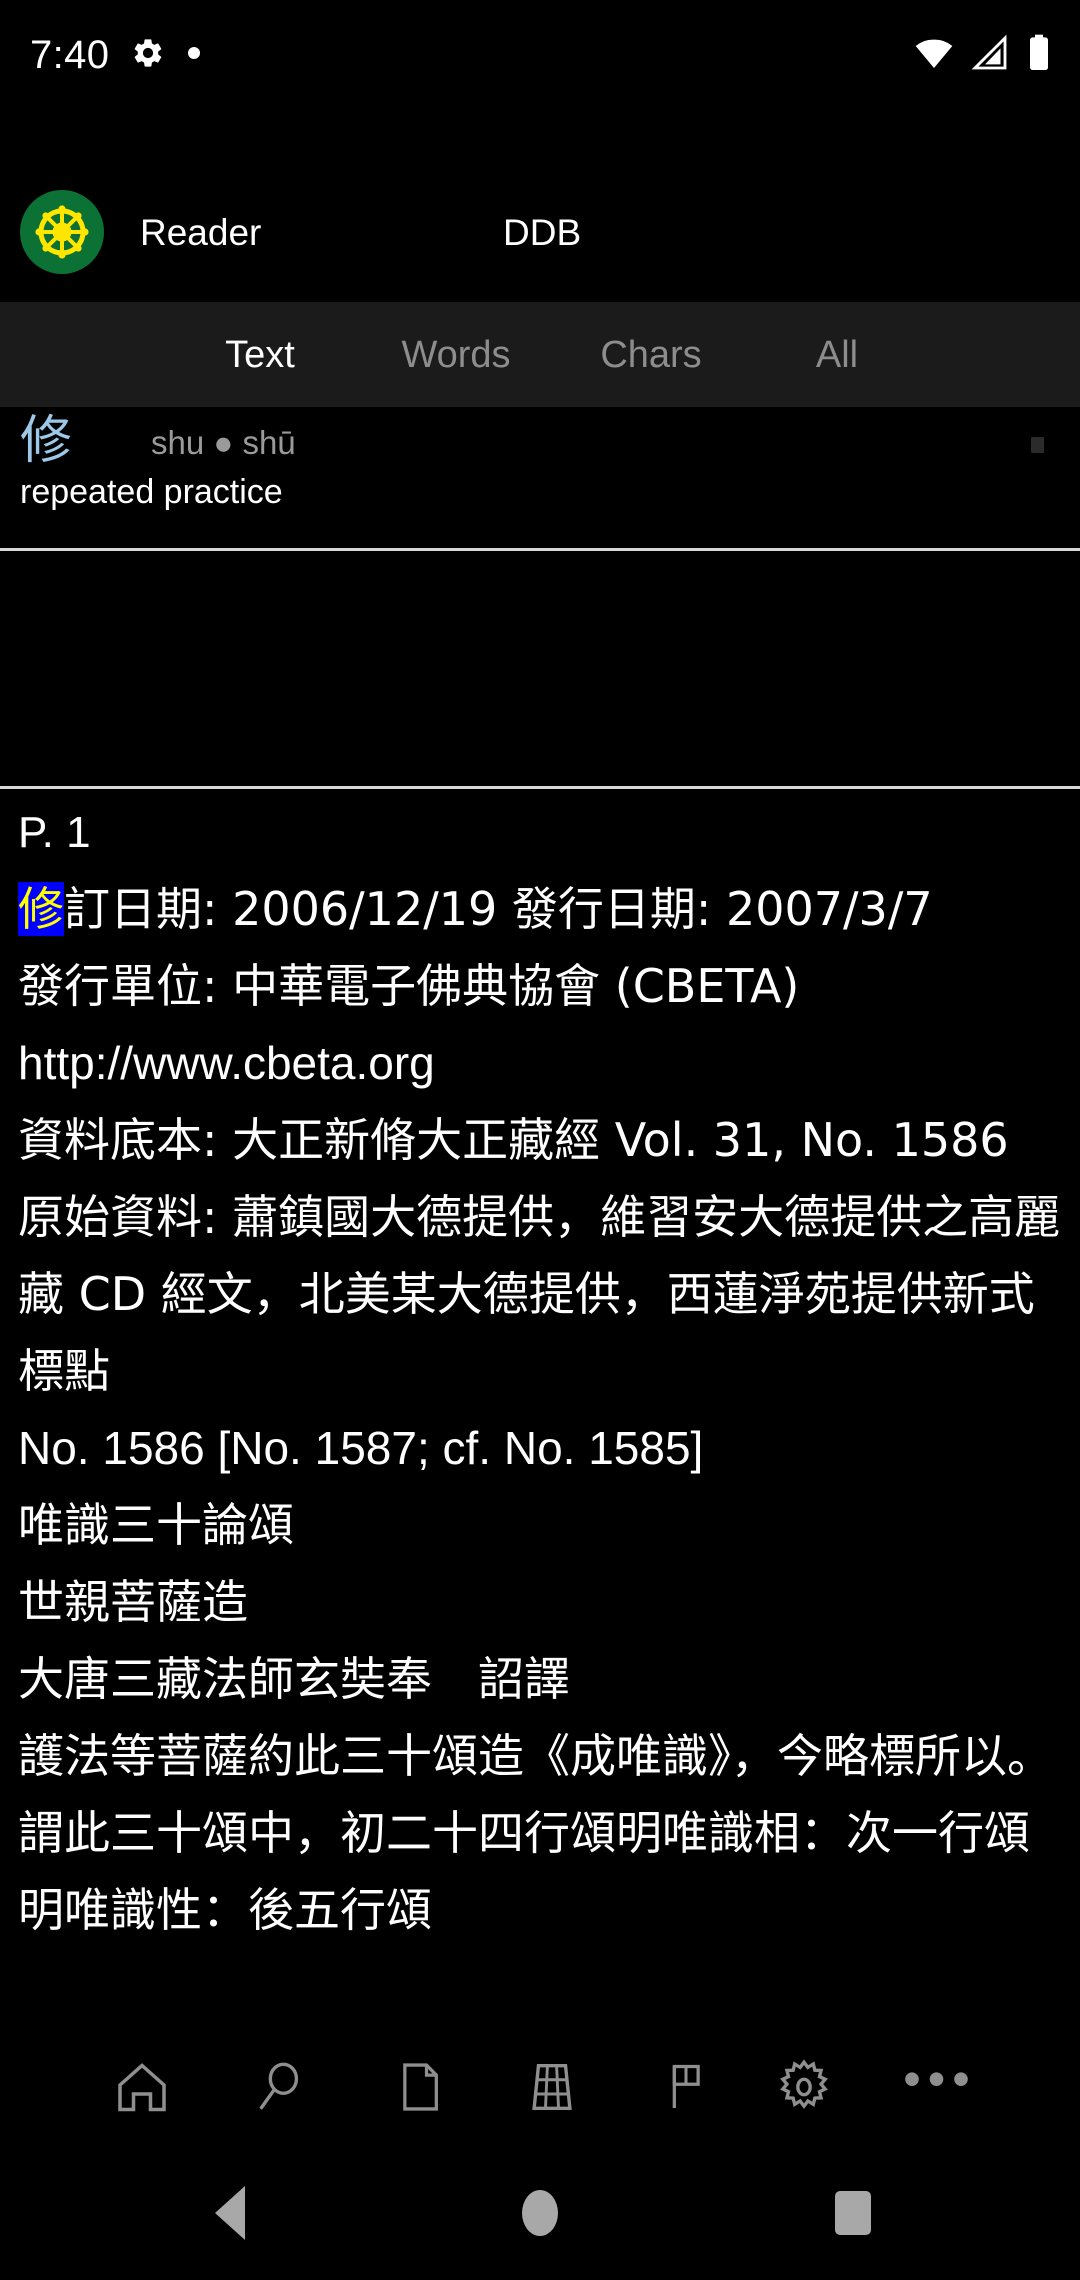 Image resolution: width=1080 pixels, height=2280 pixels. I want to click on segment-tab-bar: Text Words Chars All, so click(540, 354).